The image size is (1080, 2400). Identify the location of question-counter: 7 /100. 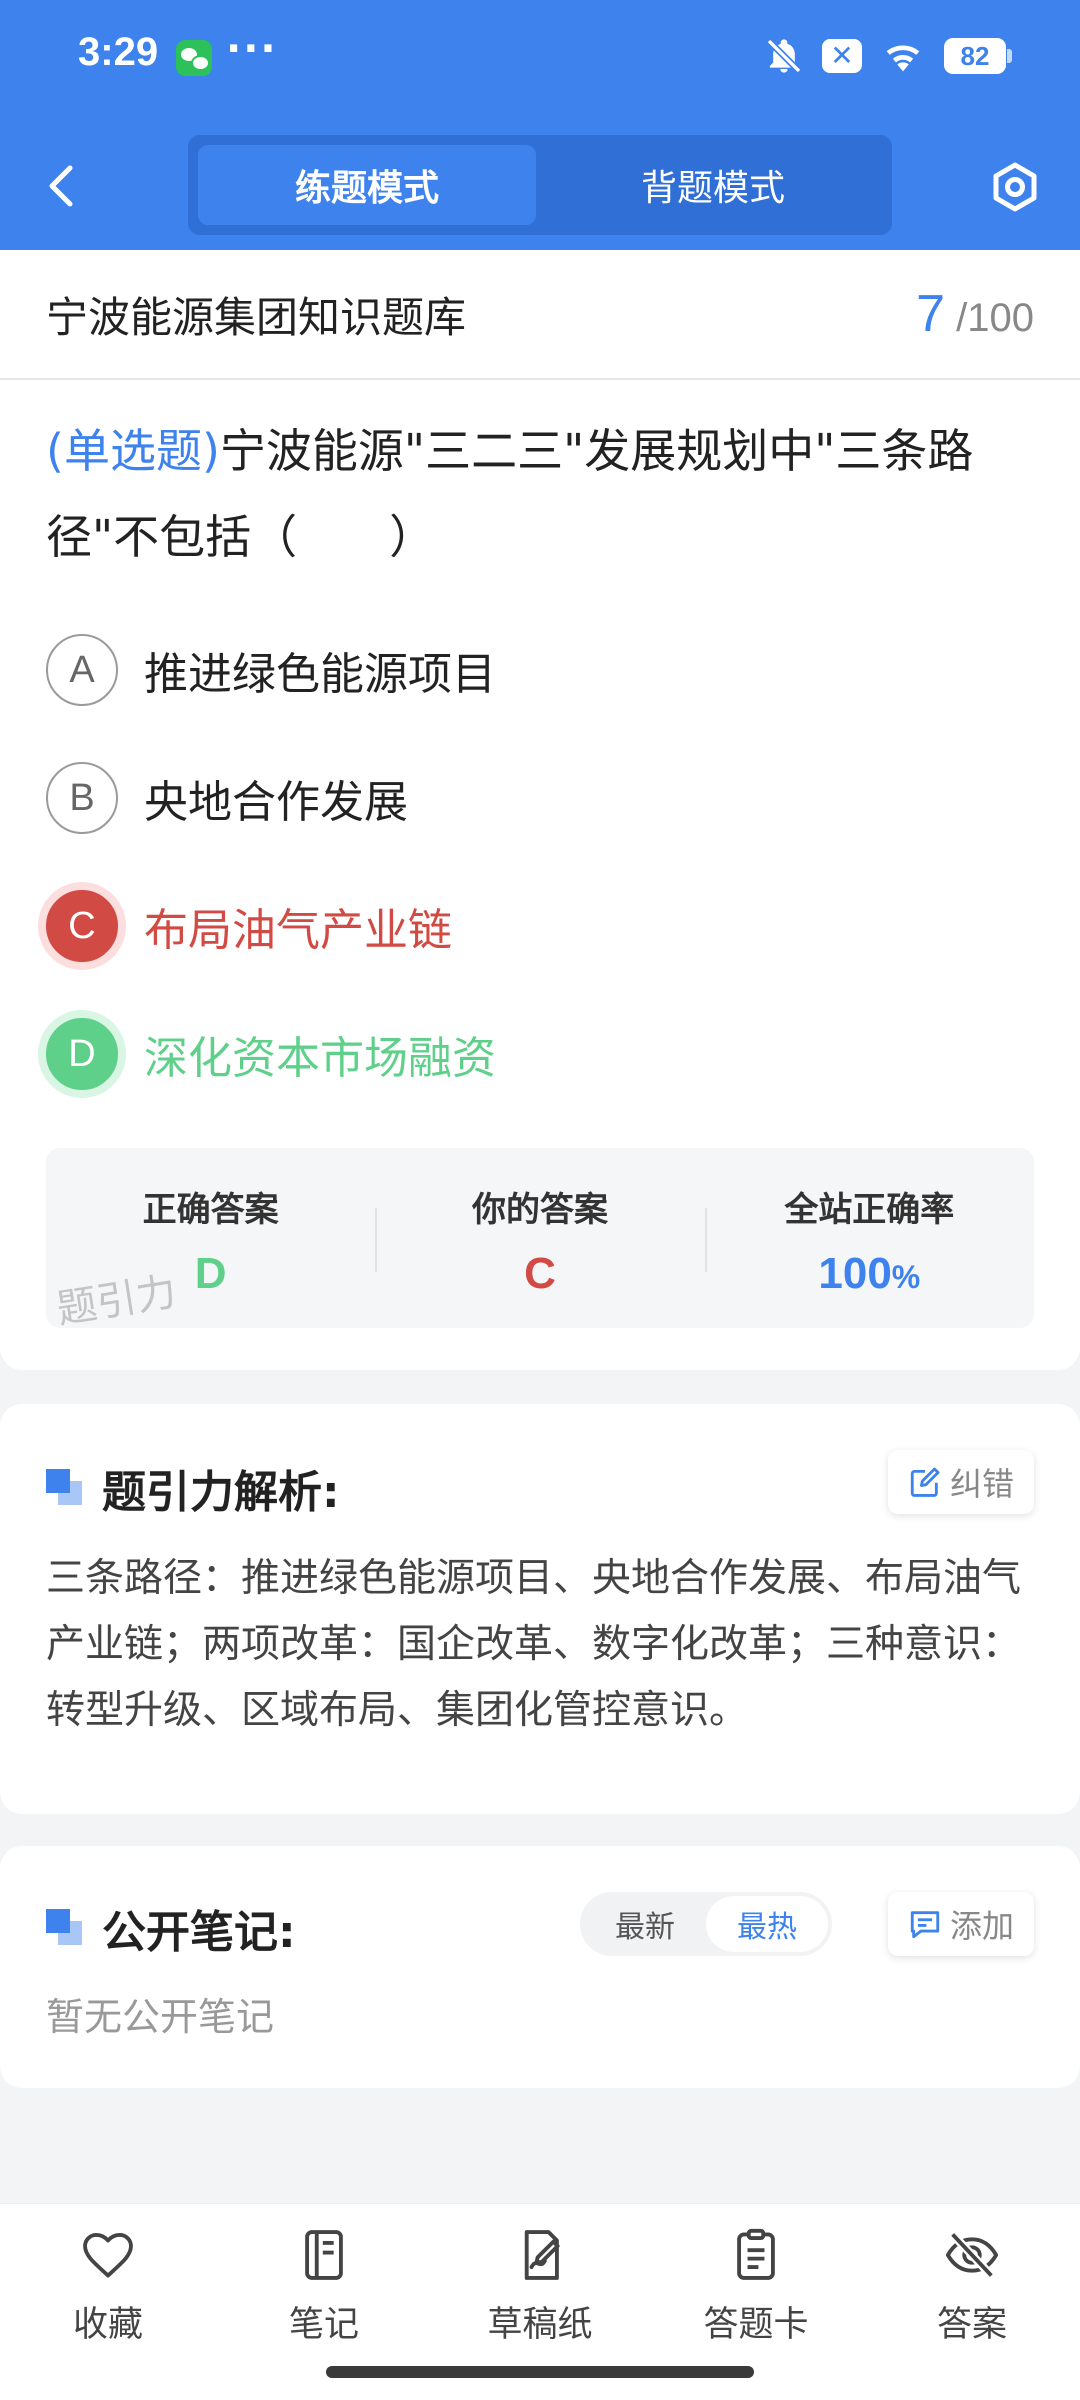
(975, 314).